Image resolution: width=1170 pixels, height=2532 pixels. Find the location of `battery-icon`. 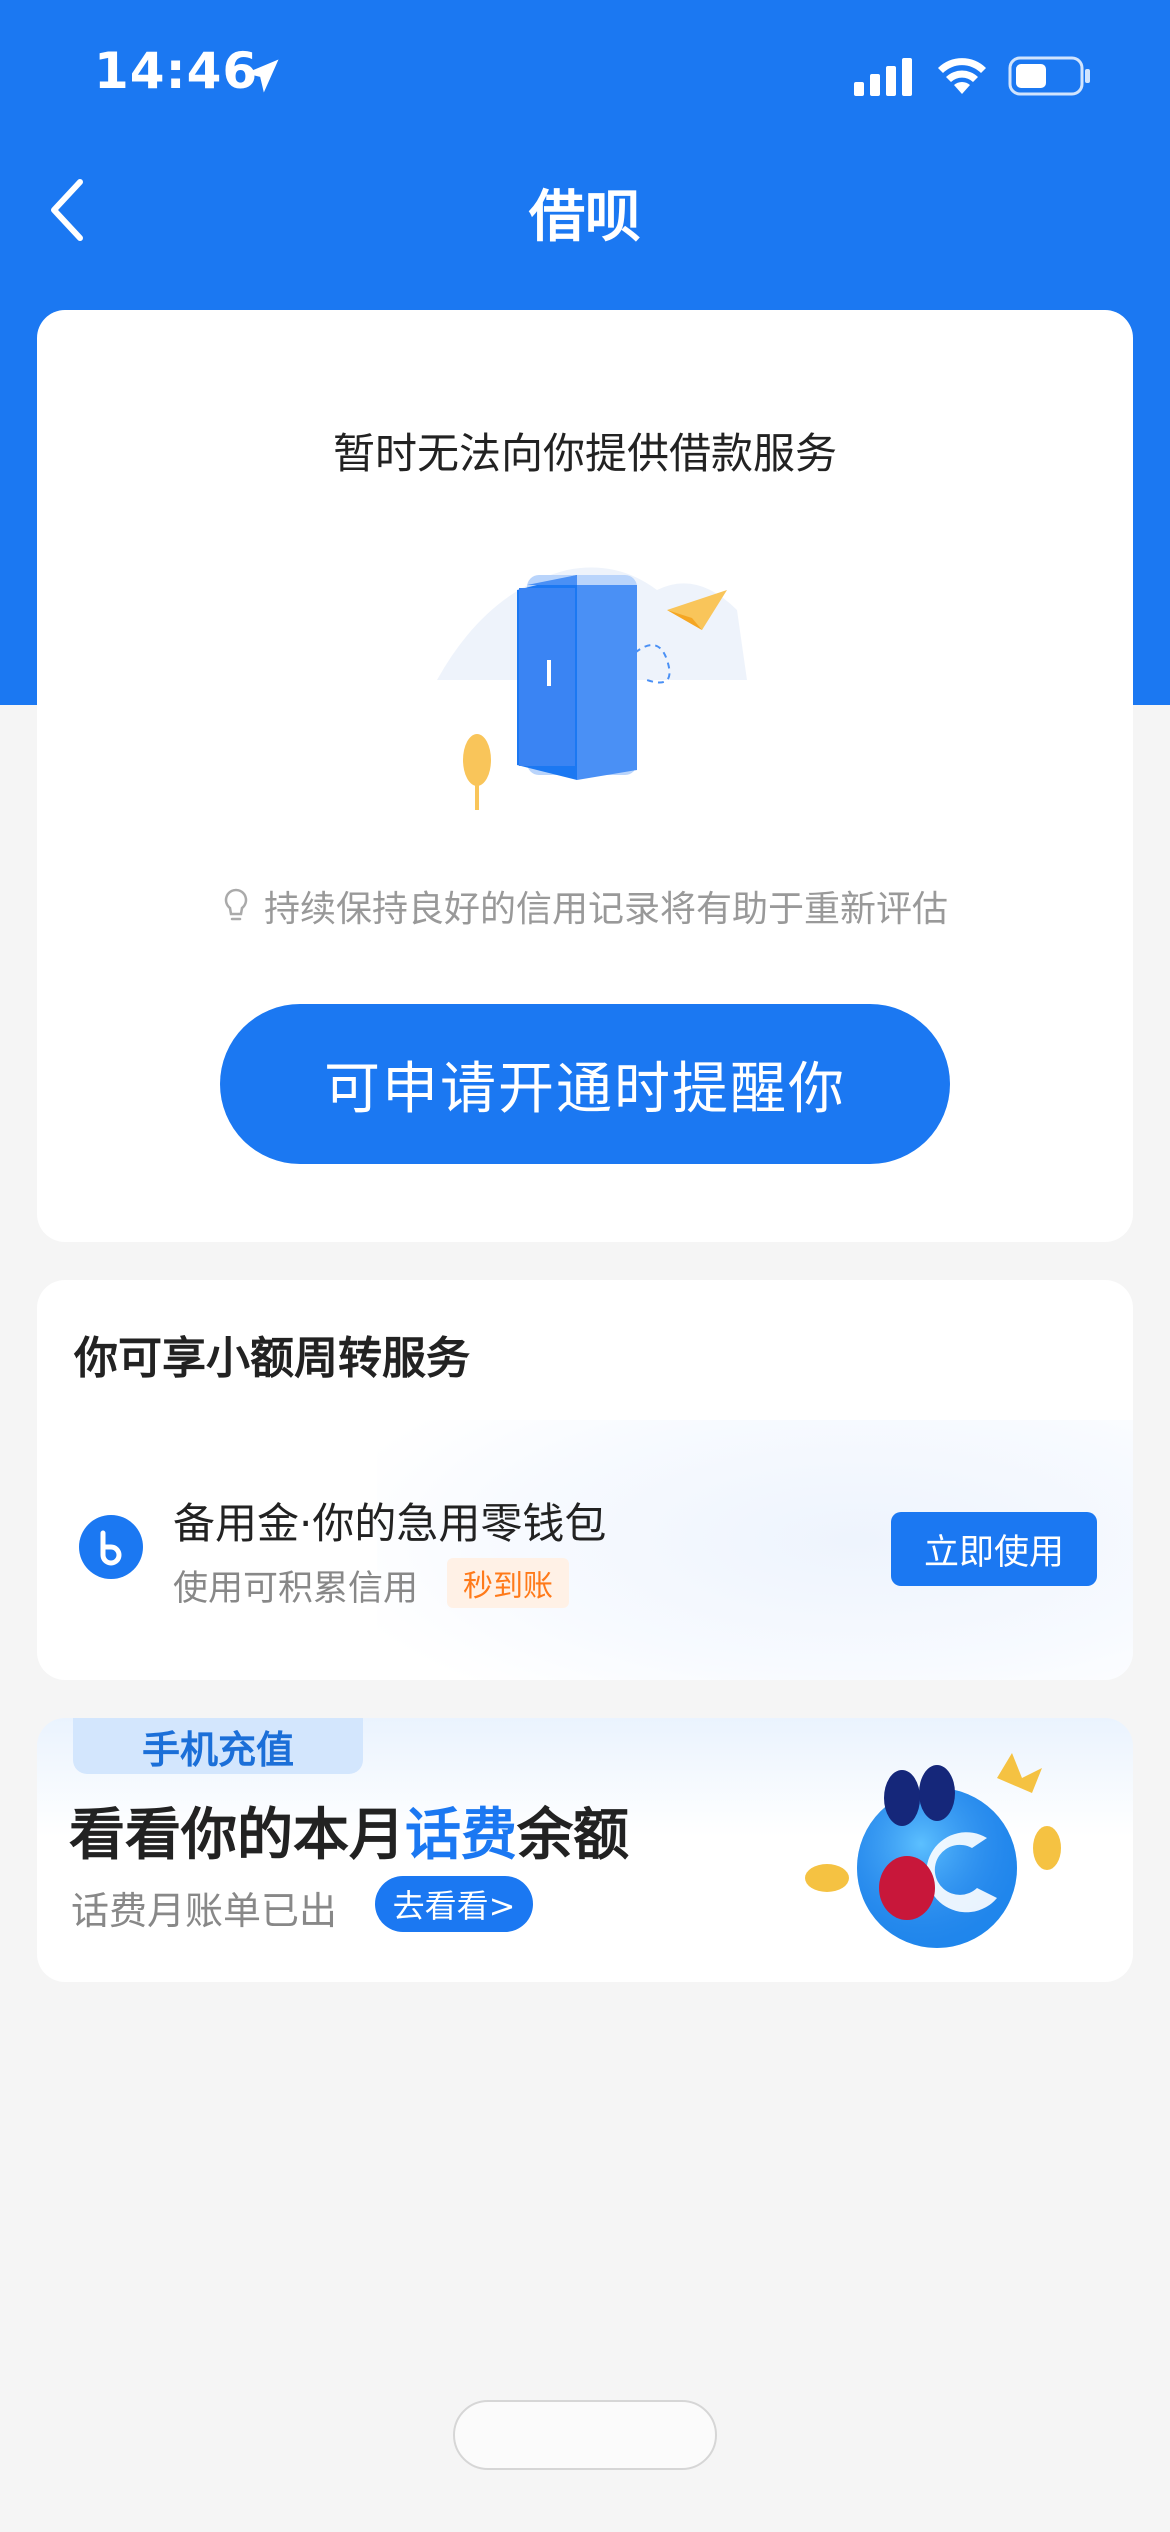

battery-icon is located at coordinates (1049, 76).